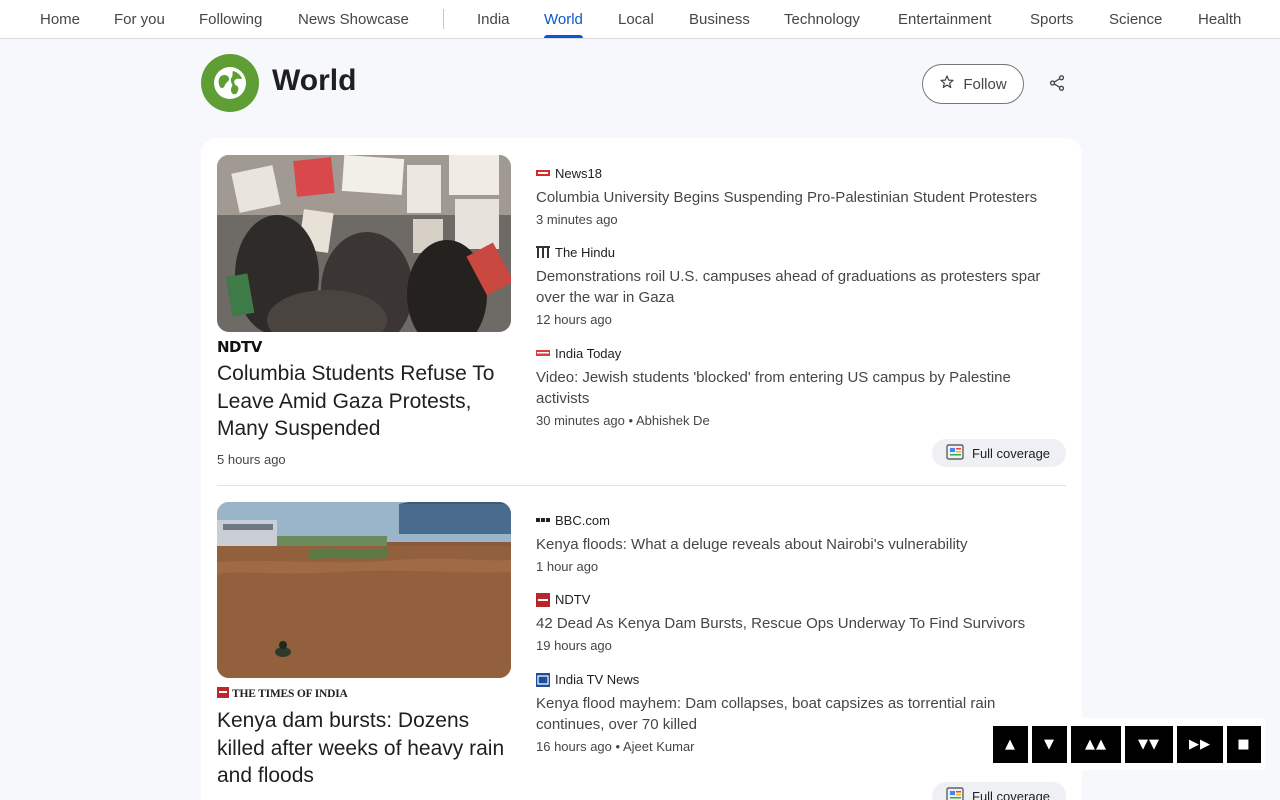  I want to click on hero-source-logo: NDTV, so click(239, 347).